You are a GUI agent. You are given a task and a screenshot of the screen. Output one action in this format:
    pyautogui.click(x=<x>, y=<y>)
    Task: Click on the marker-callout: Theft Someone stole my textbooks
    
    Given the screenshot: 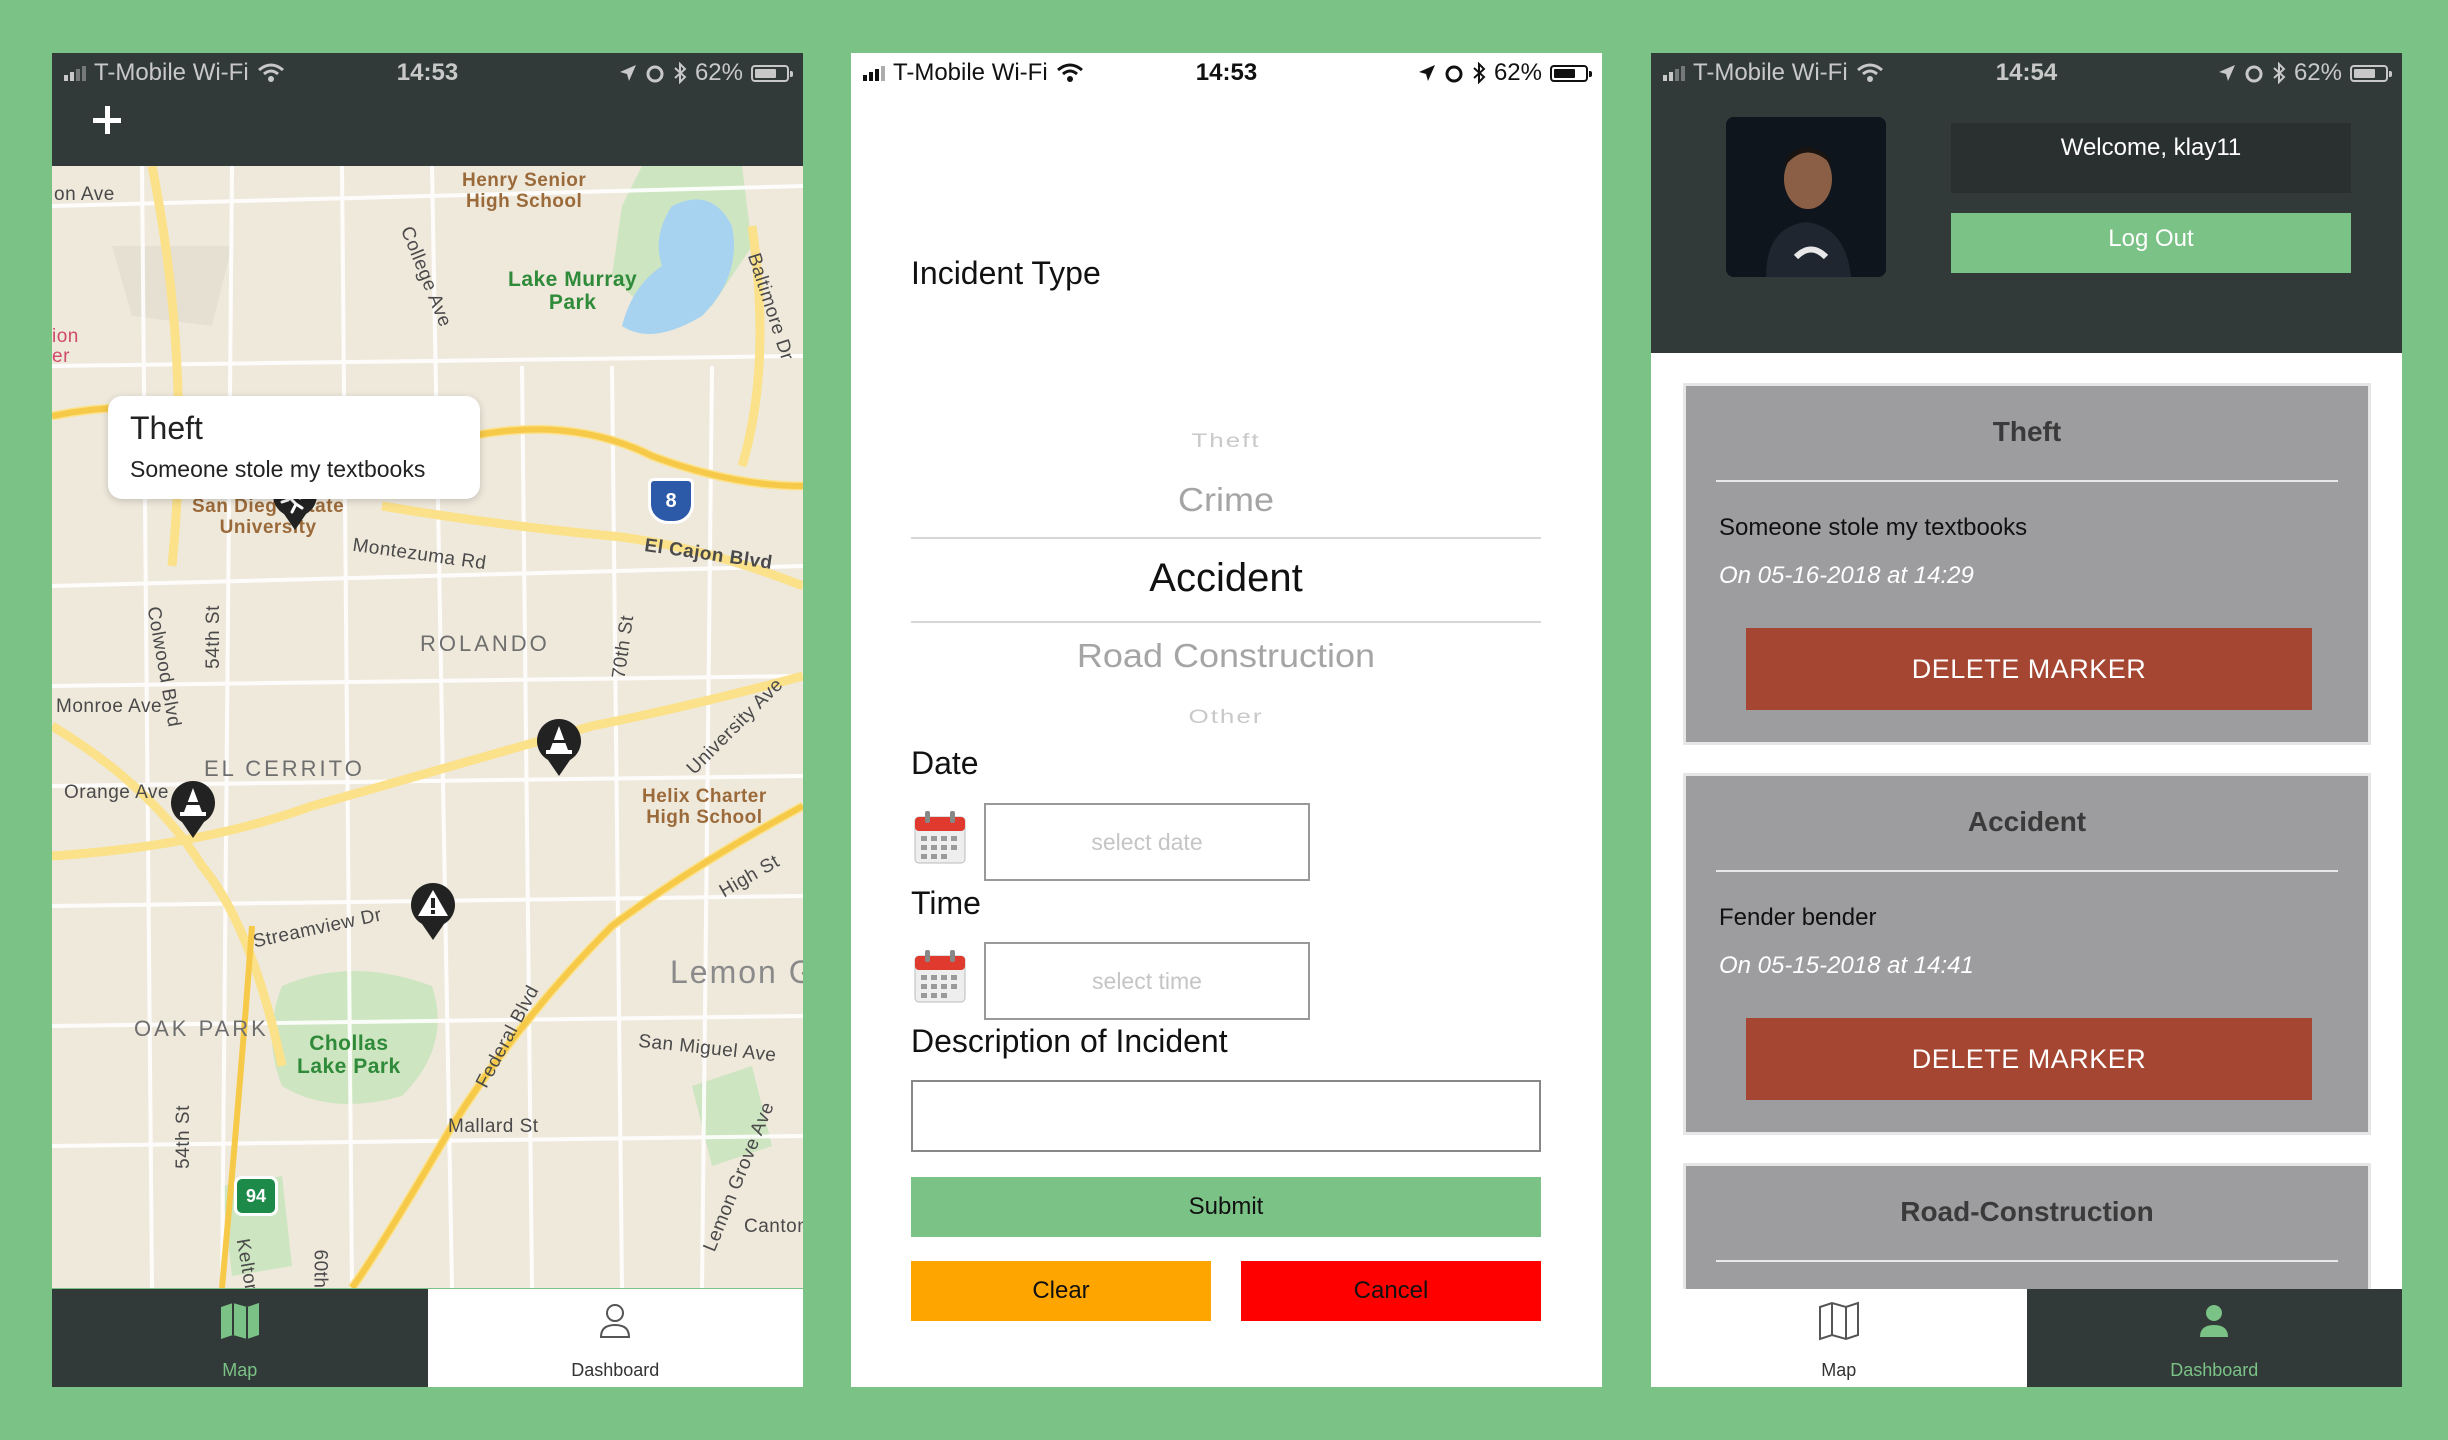 What is the action you would take?
    pyautogui.click(x=294, y=447)
    